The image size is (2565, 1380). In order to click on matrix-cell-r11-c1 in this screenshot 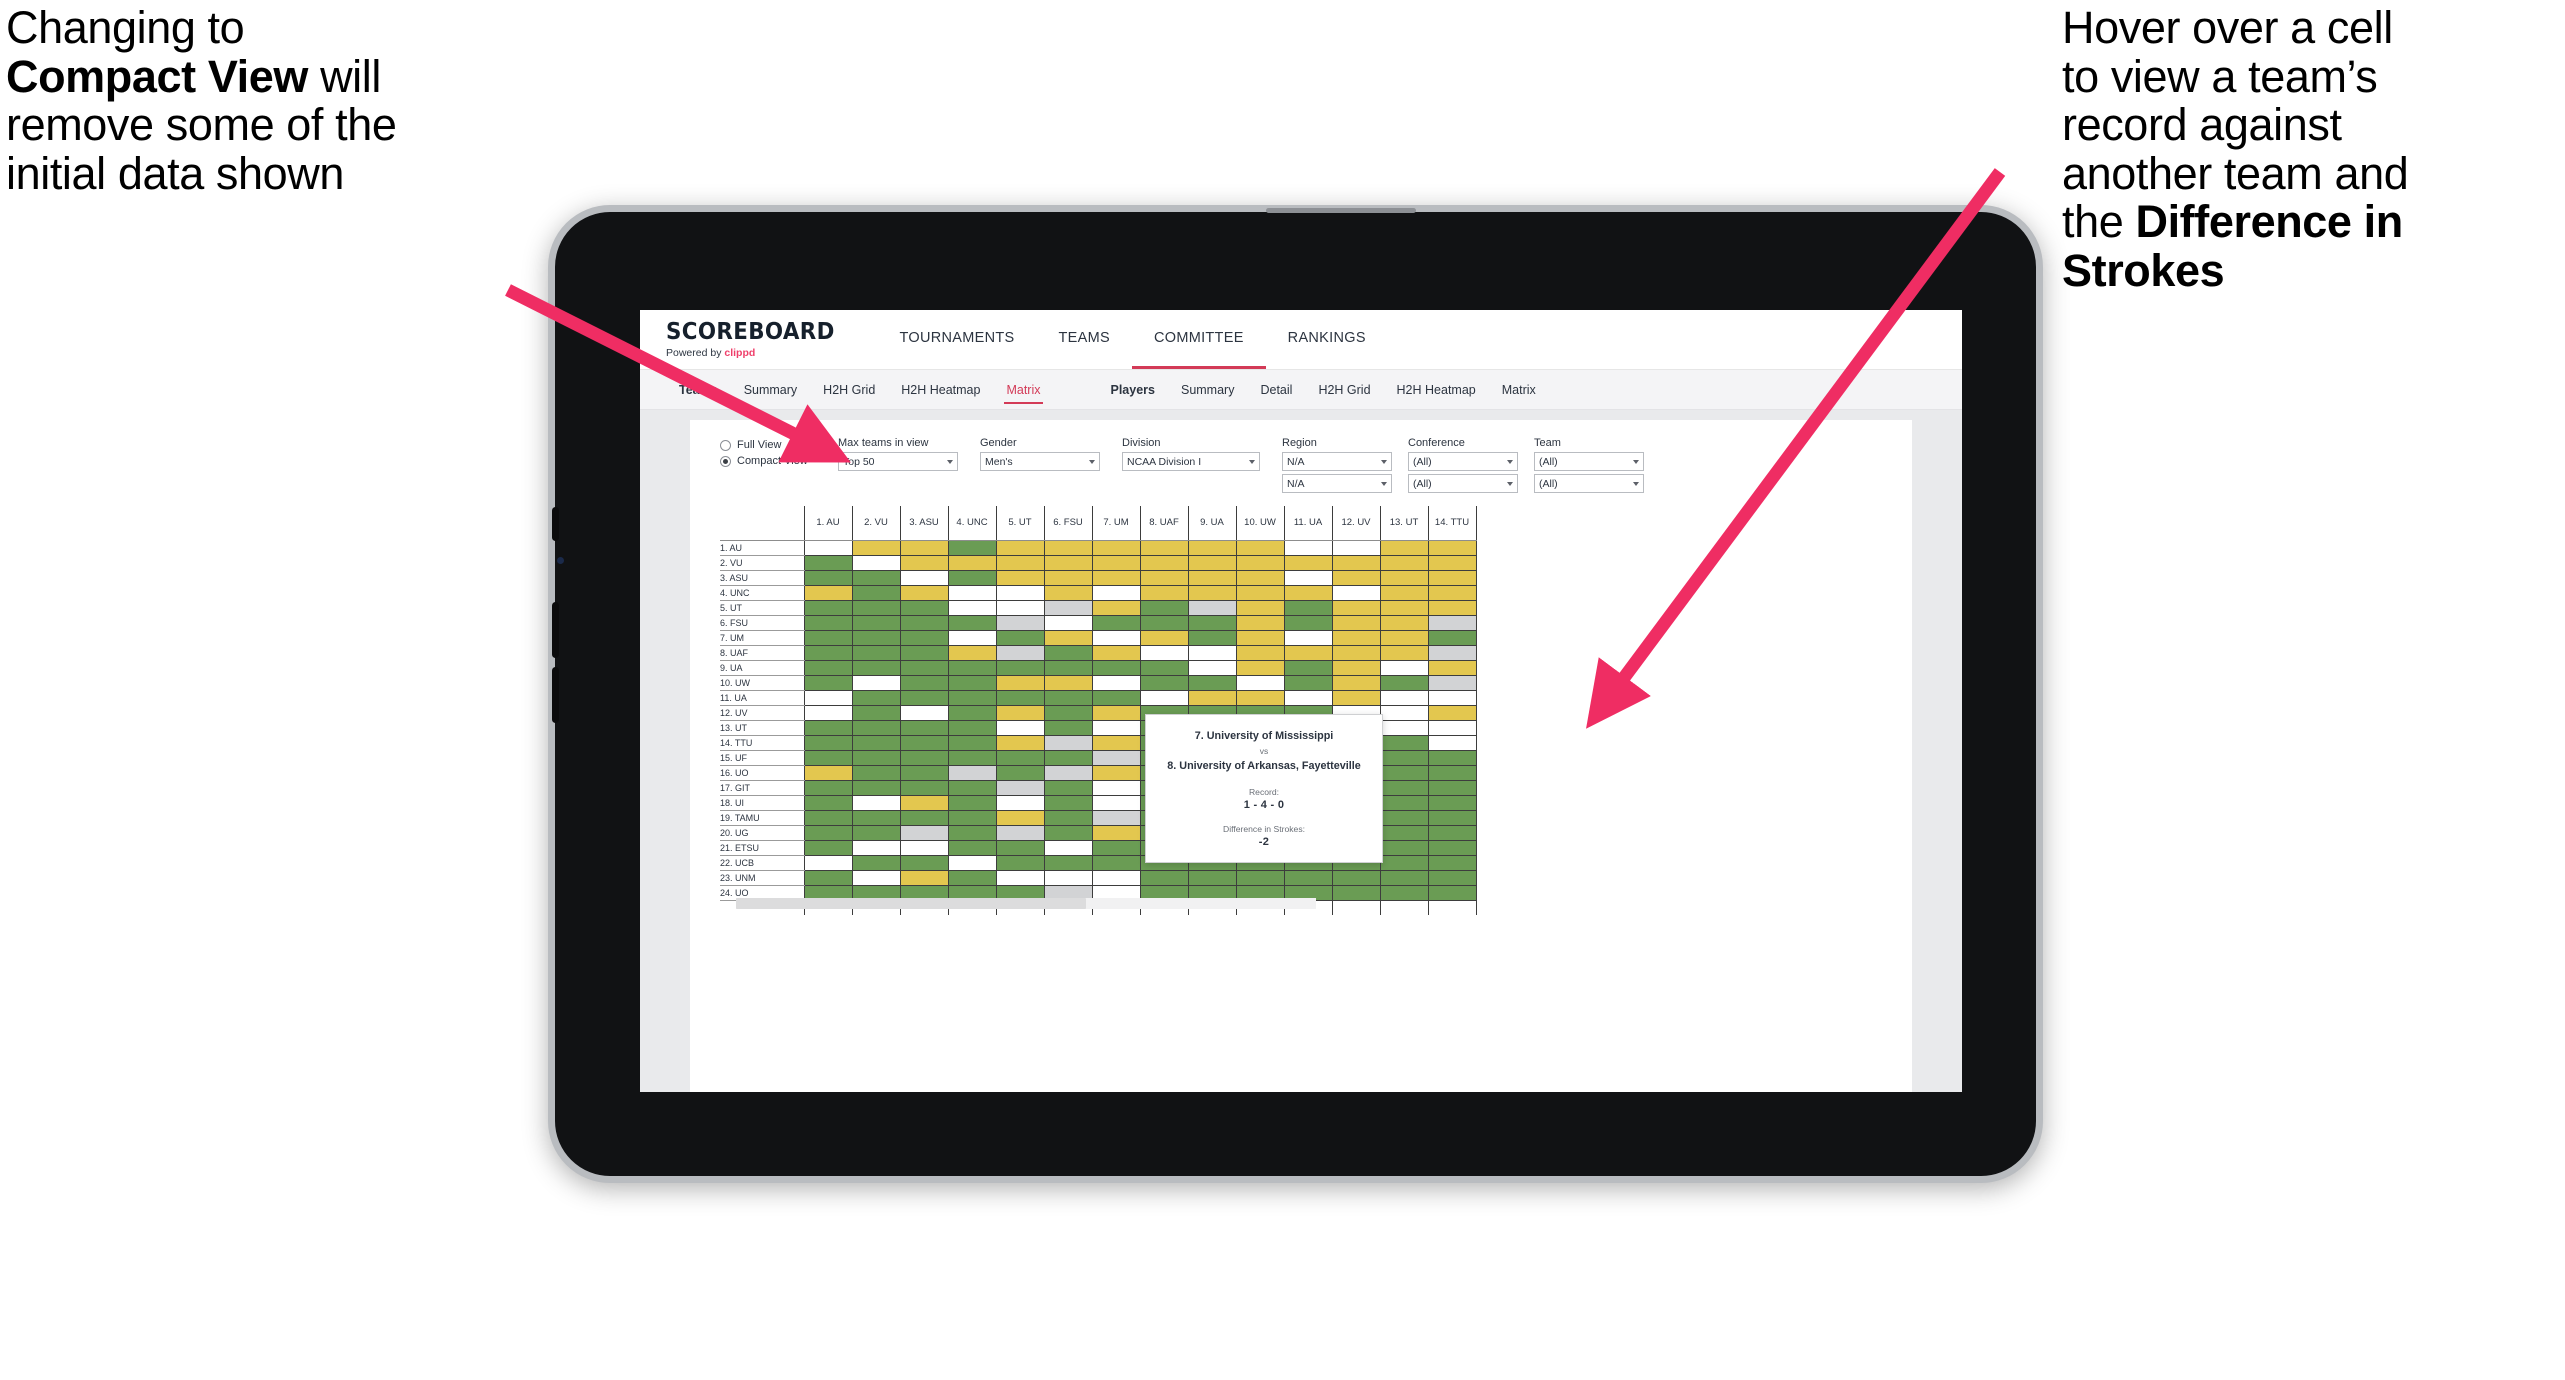, I will do `click(828, 698)`.